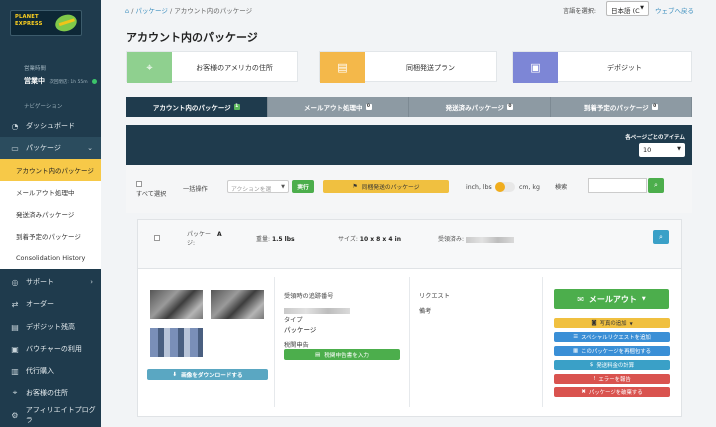  Describe the element at coordinates (46, 23) in the screenshot. I see `planet-express-logo: PLANET EXPRESS` at that location.